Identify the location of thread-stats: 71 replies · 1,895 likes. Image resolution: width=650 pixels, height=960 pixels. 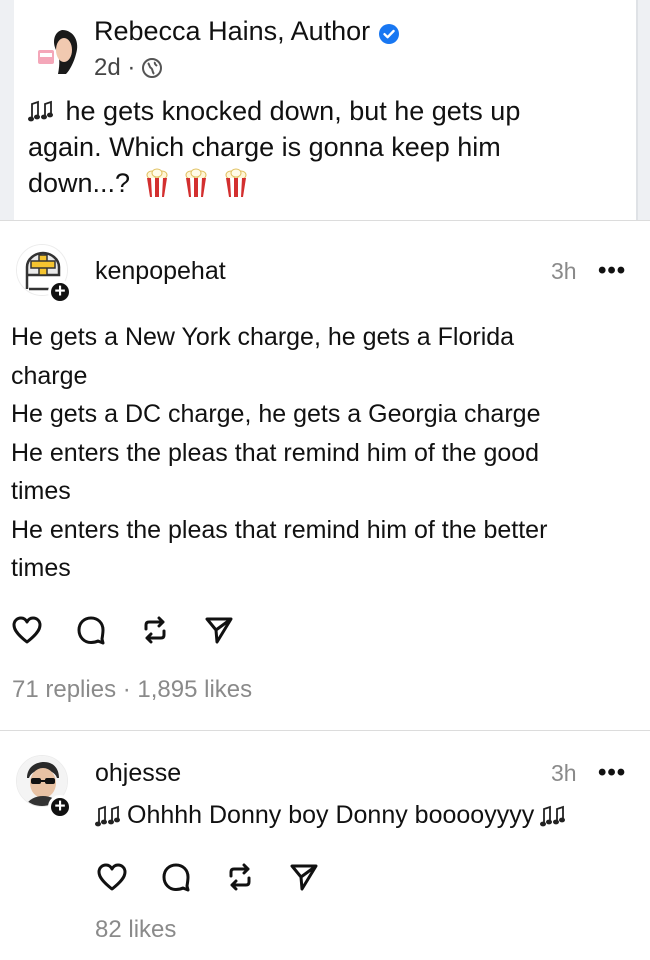
(132, 690).